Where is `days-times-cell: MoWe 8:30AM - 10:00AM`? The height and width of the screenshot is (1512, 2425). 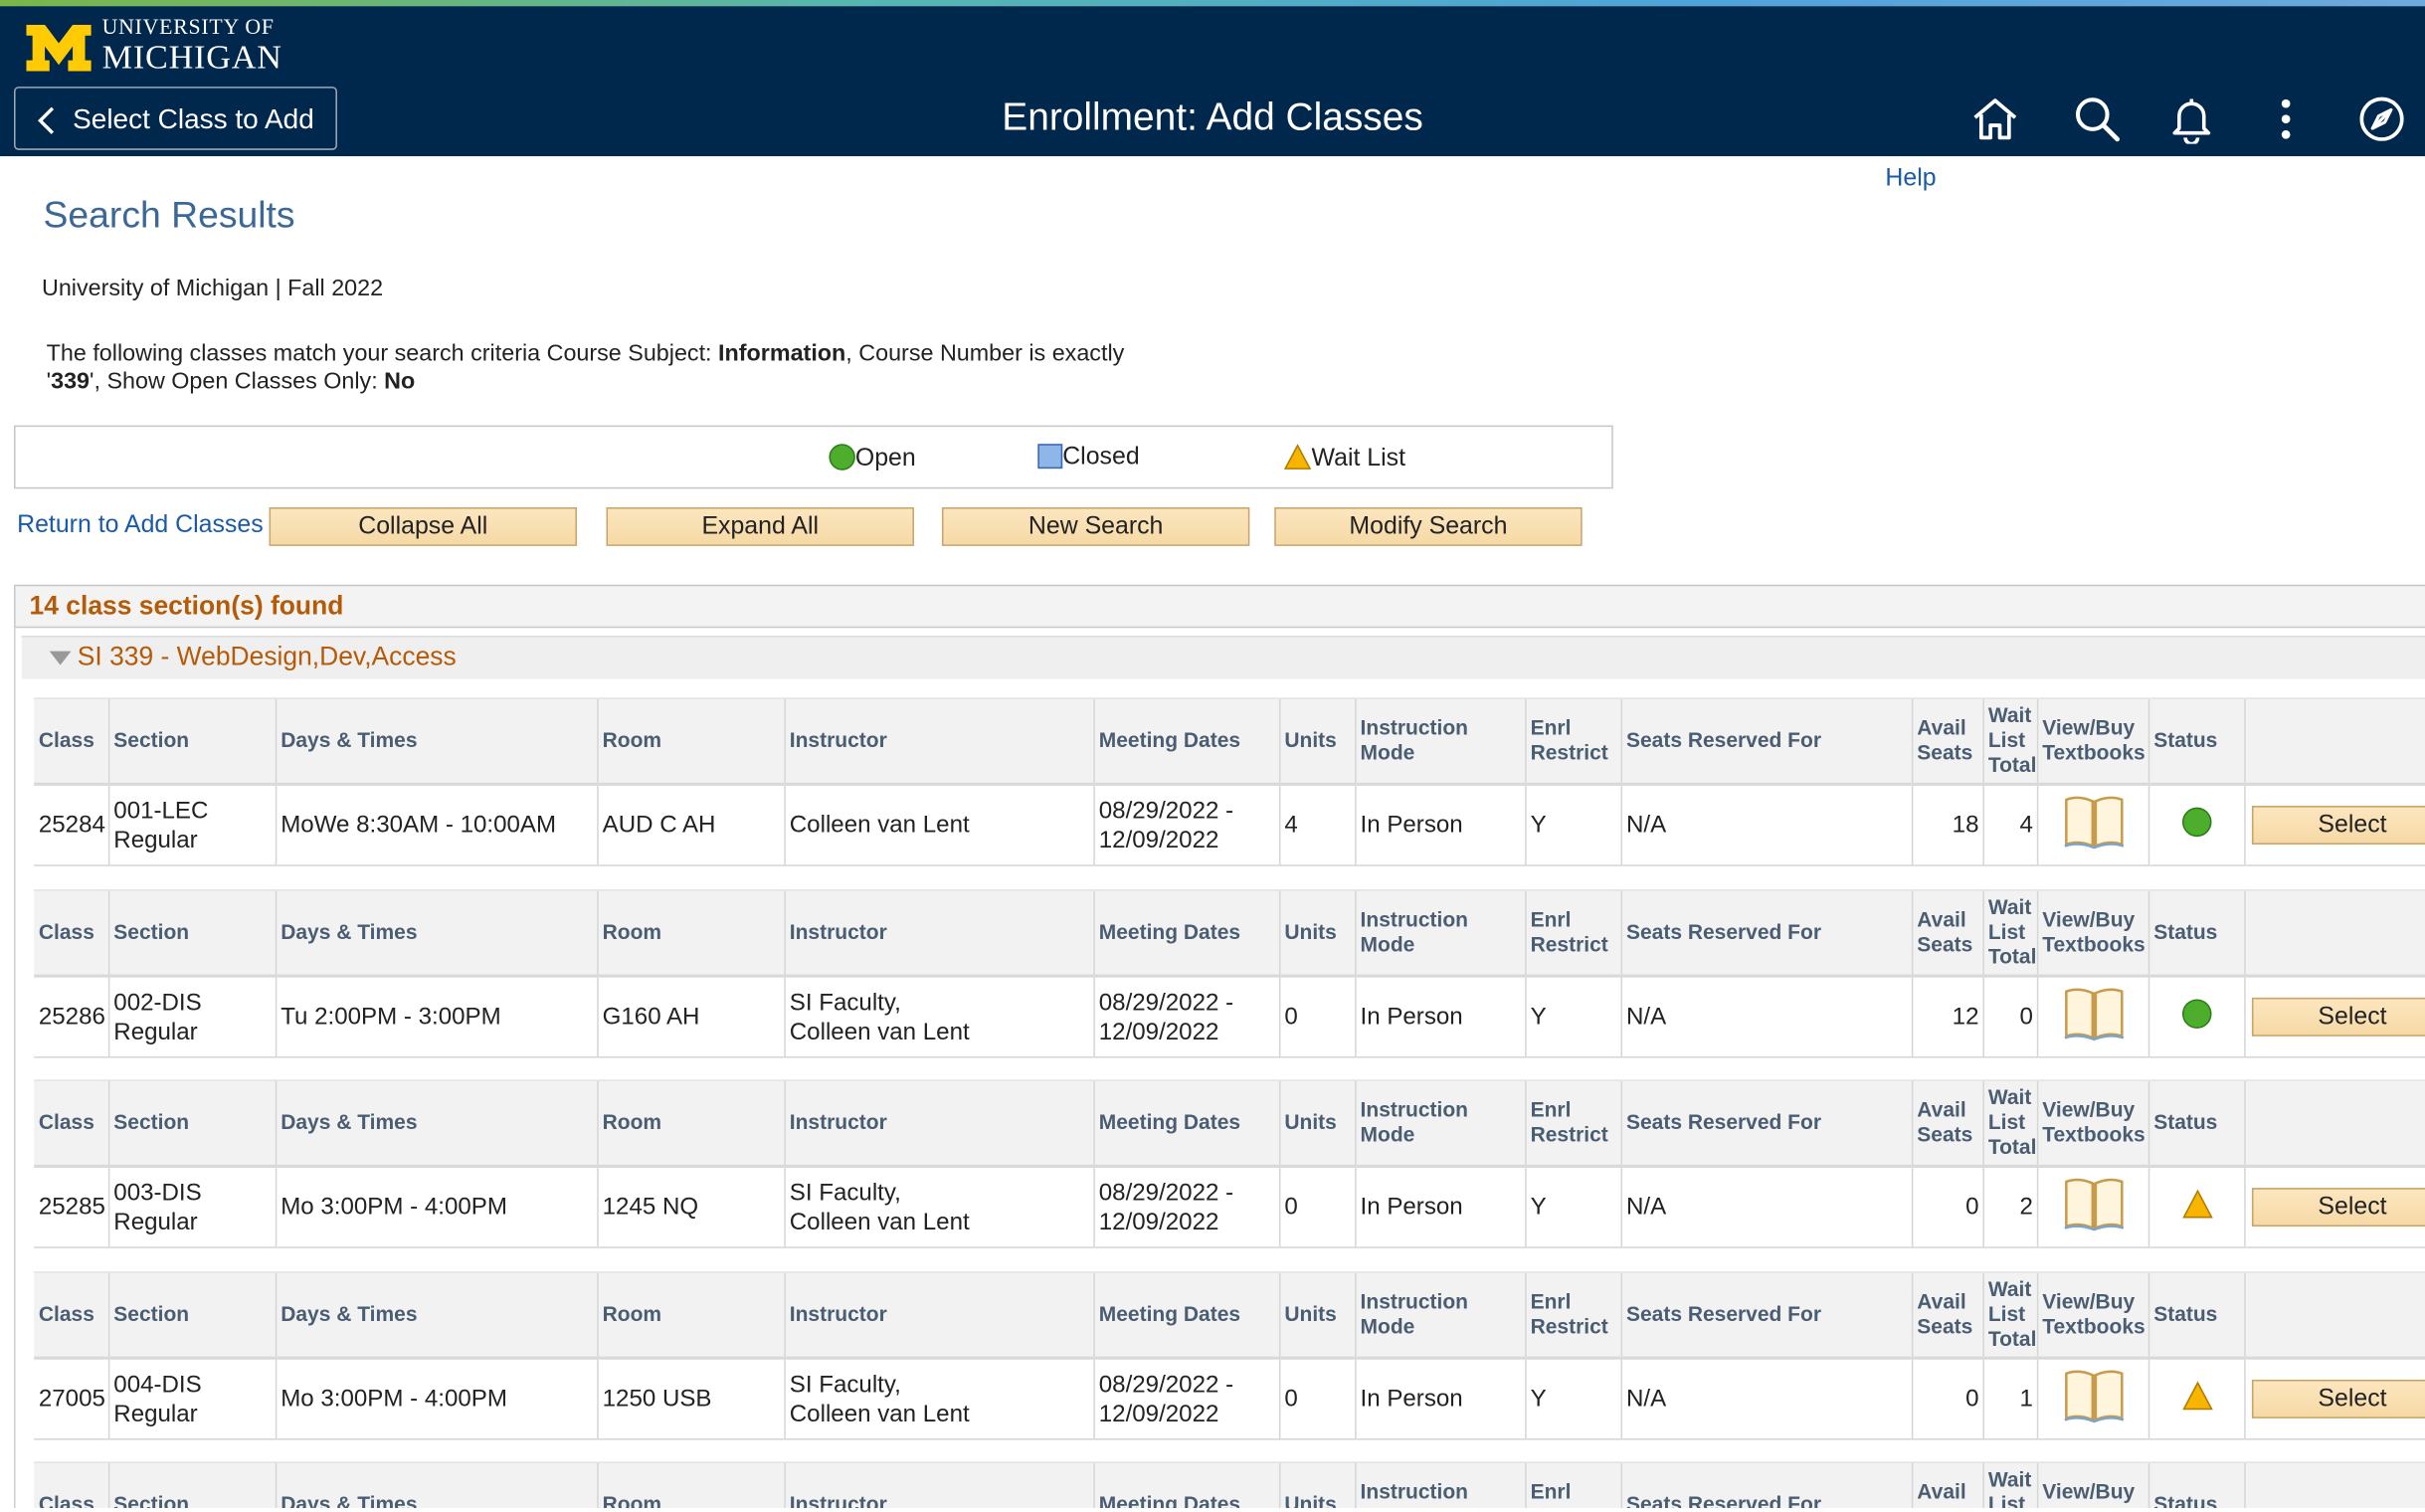 days-times-cell: MoWe 8:30AM - 10:00AM is located at coordinates (436, 825).